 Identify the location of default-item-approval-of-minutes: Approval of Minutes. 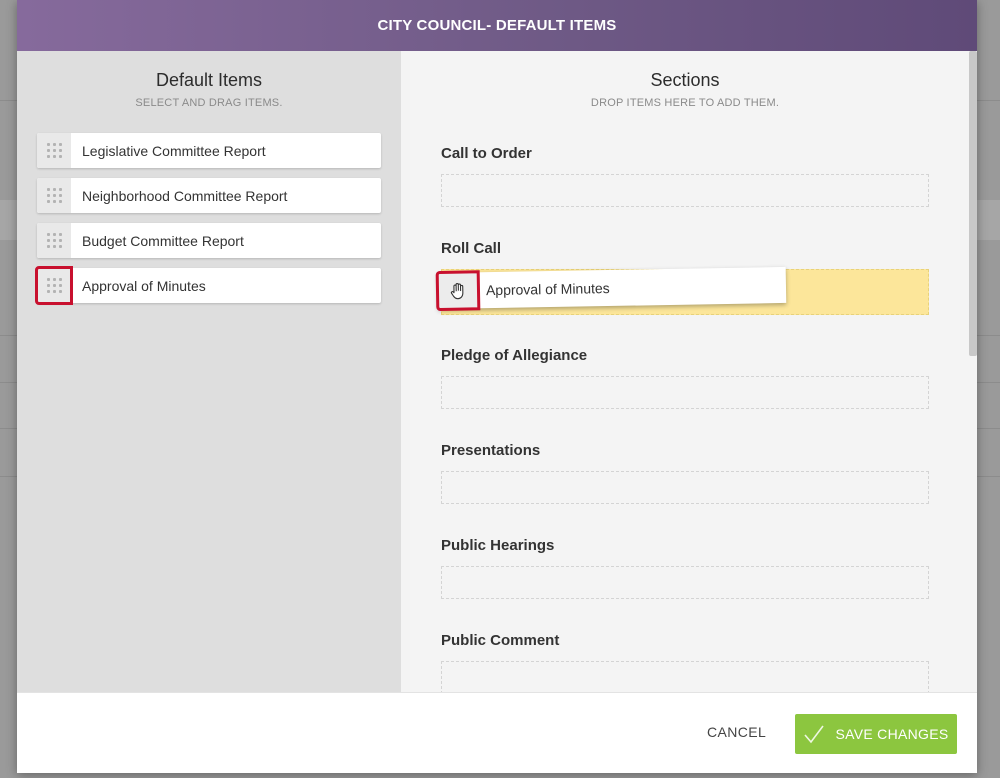
(208, 285).